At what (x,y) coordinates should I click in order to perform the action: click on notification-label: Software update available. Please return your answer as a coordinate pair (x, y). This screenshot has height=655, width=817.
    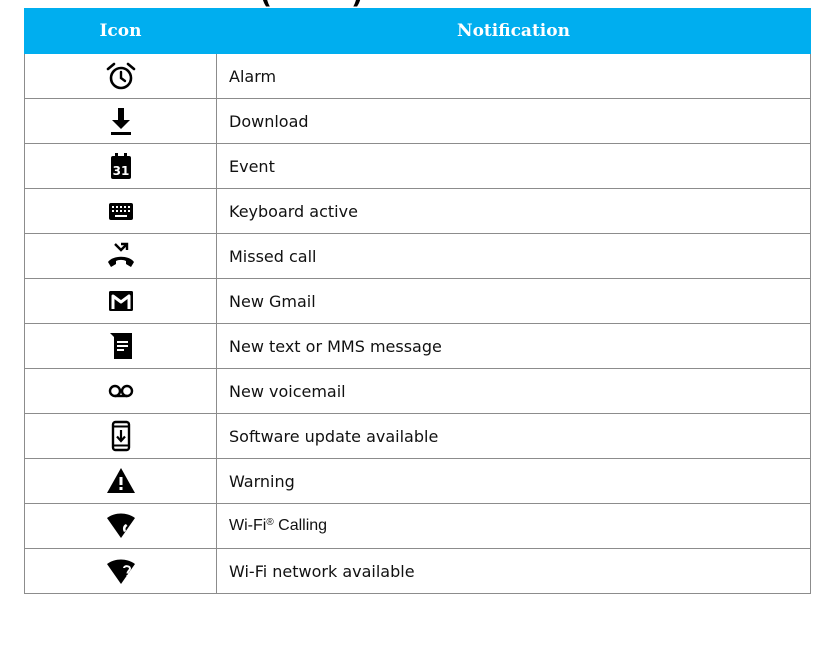
    Looking at the image, I should click on (513, 436).